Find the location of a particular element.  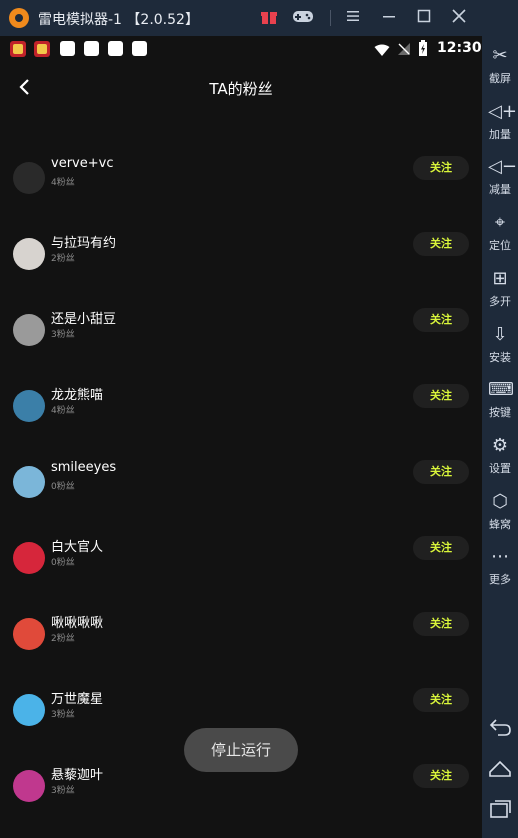

title-bar: 雷电模拟器-1 【2.0.52】 is located at coordinates (259, 18).